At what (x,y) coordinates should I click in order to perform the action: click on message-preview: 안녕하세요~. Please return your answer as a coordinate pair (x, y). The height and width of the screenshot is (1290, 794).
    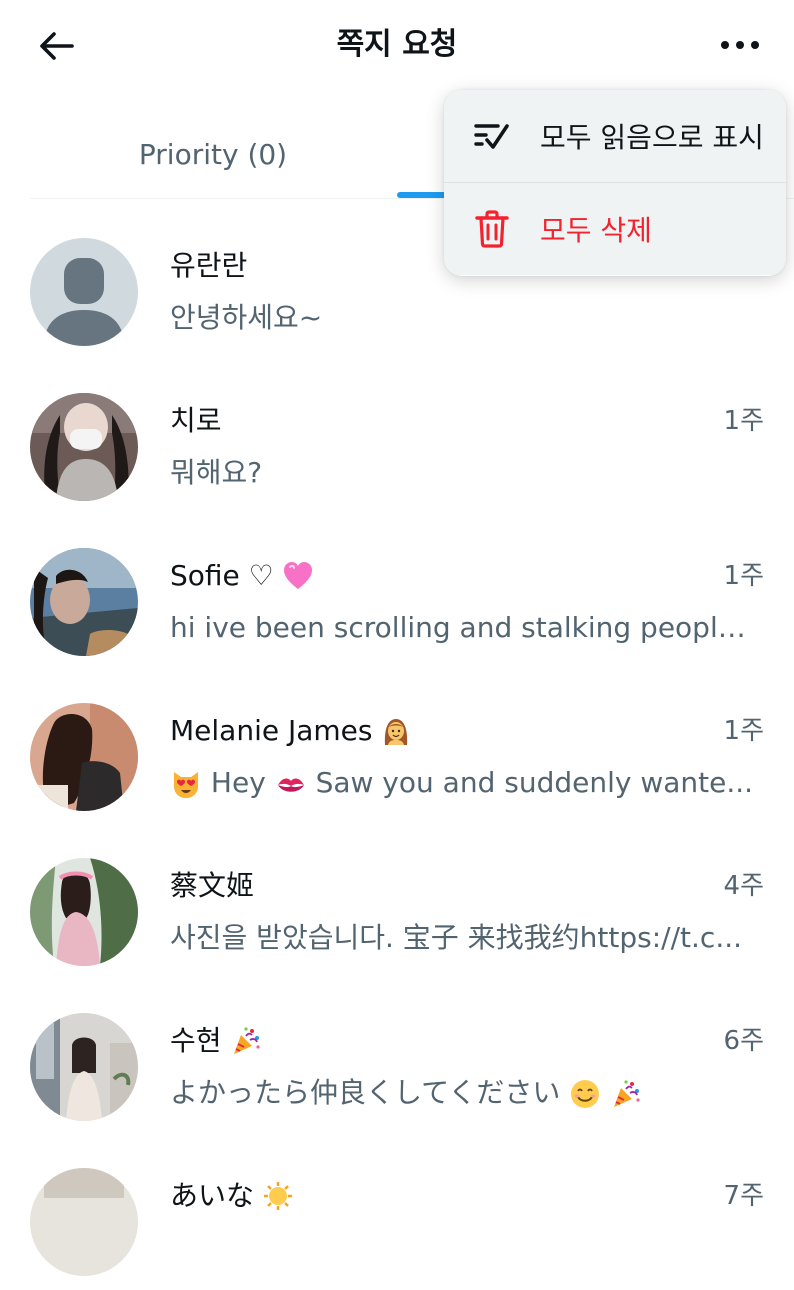
    Looking at the image, I should click on (246, 317).